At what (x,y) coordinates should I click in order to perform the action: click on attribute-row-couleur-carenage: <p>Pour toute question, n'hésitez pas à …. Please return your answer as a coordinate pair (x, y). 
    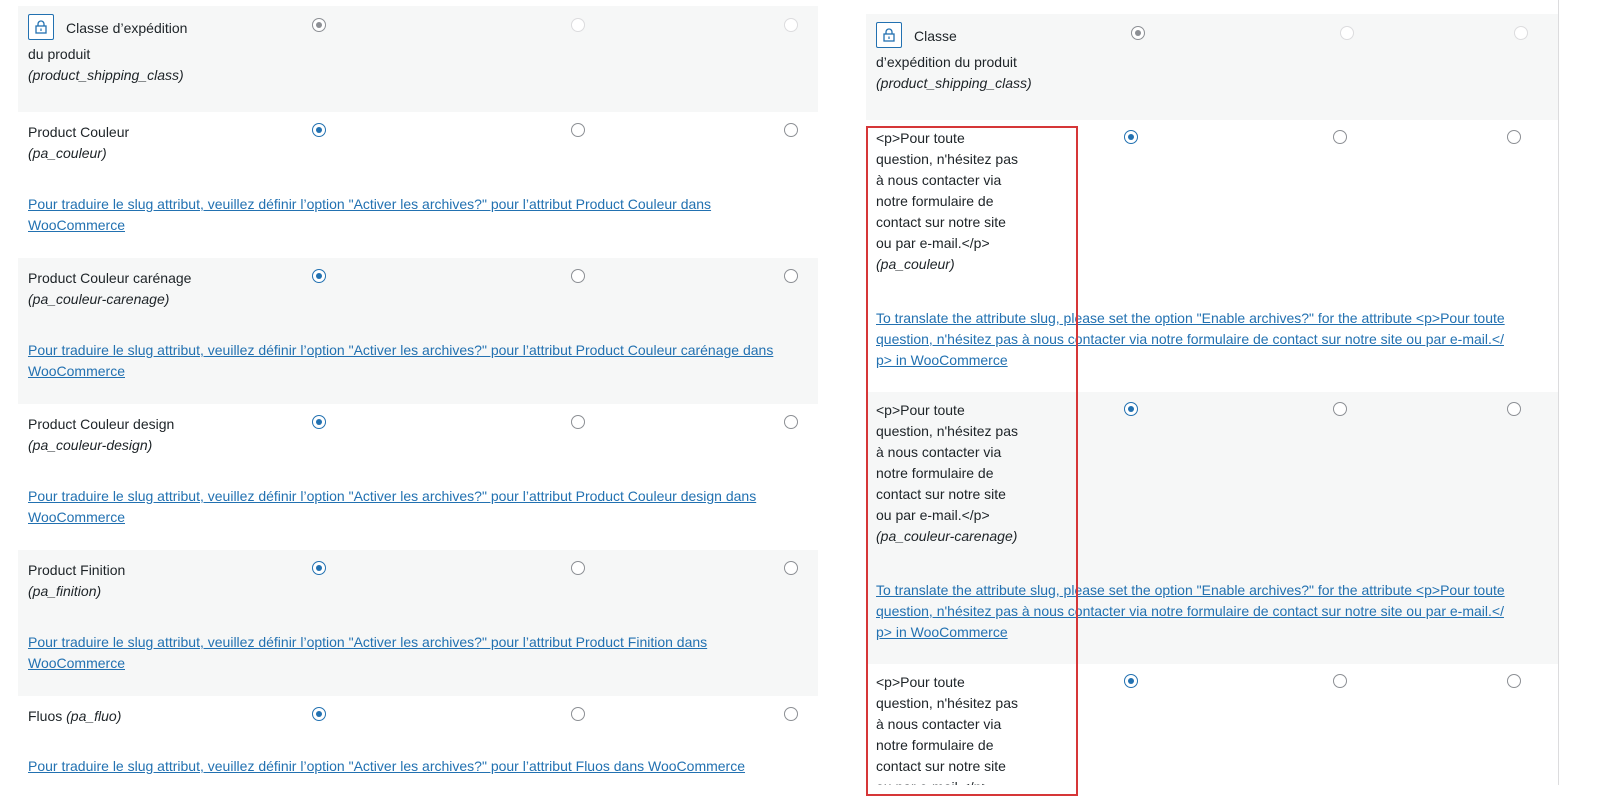
    Looking at the image, I should click on (1212, 528).